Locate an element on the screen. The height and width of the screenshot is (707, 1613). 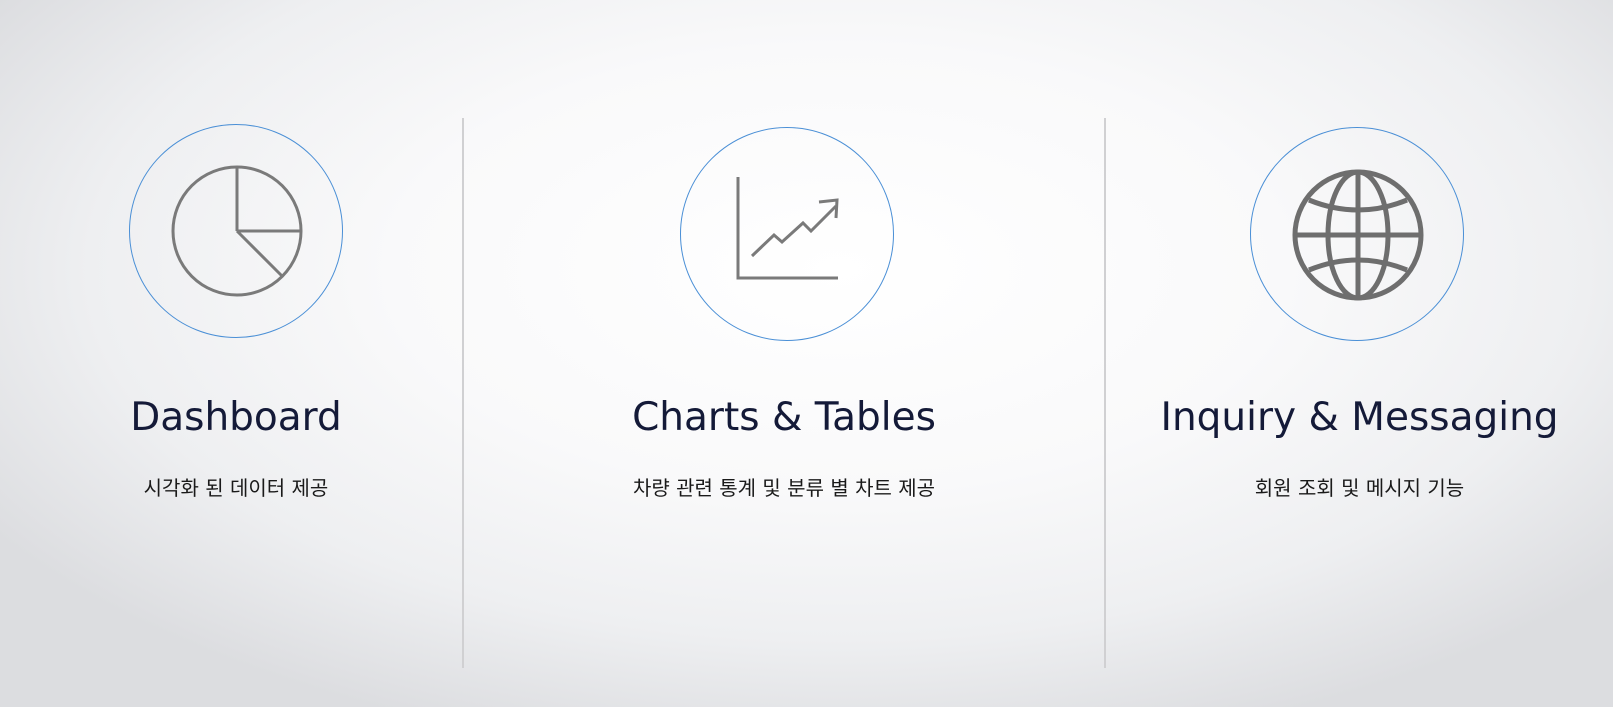
dashboard-icon-circle is located at coordinates (236, 231).